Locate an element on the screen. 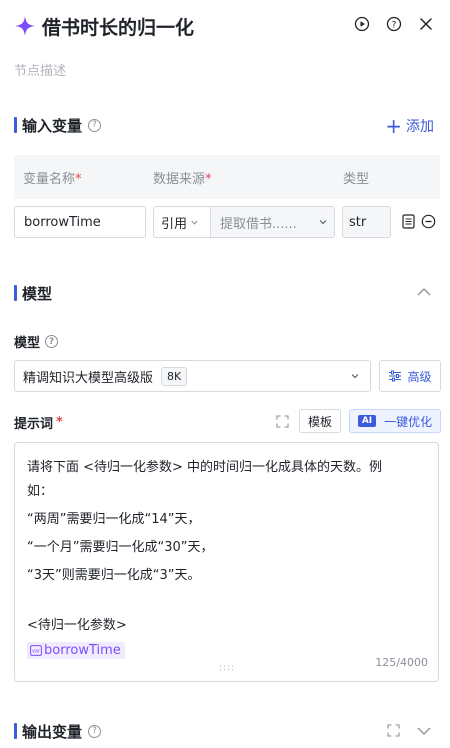  prompt-line: “3天”则需要归一化成“3”天。 is located at coordinates (114, 575).